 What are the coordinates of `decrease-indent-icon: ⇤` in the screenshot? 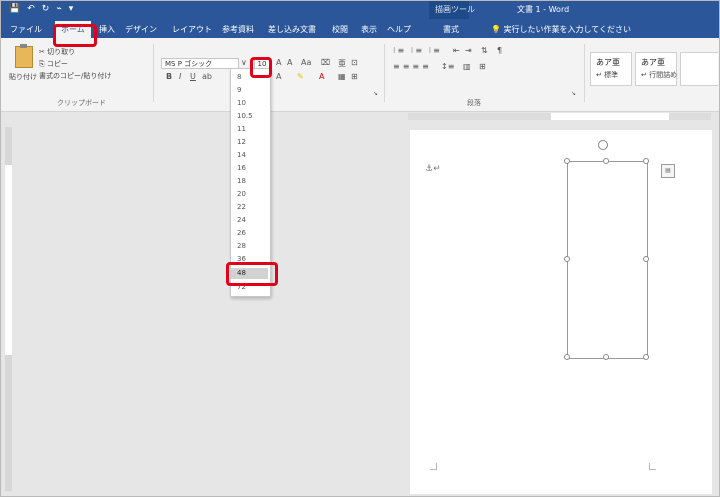 It's located at (456, 50).